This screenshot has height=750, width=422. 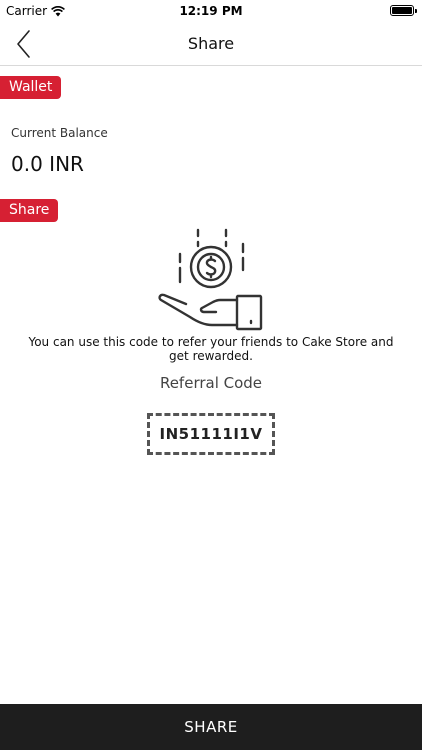 I want to click on battery-icon, so click(x=403, y=10).